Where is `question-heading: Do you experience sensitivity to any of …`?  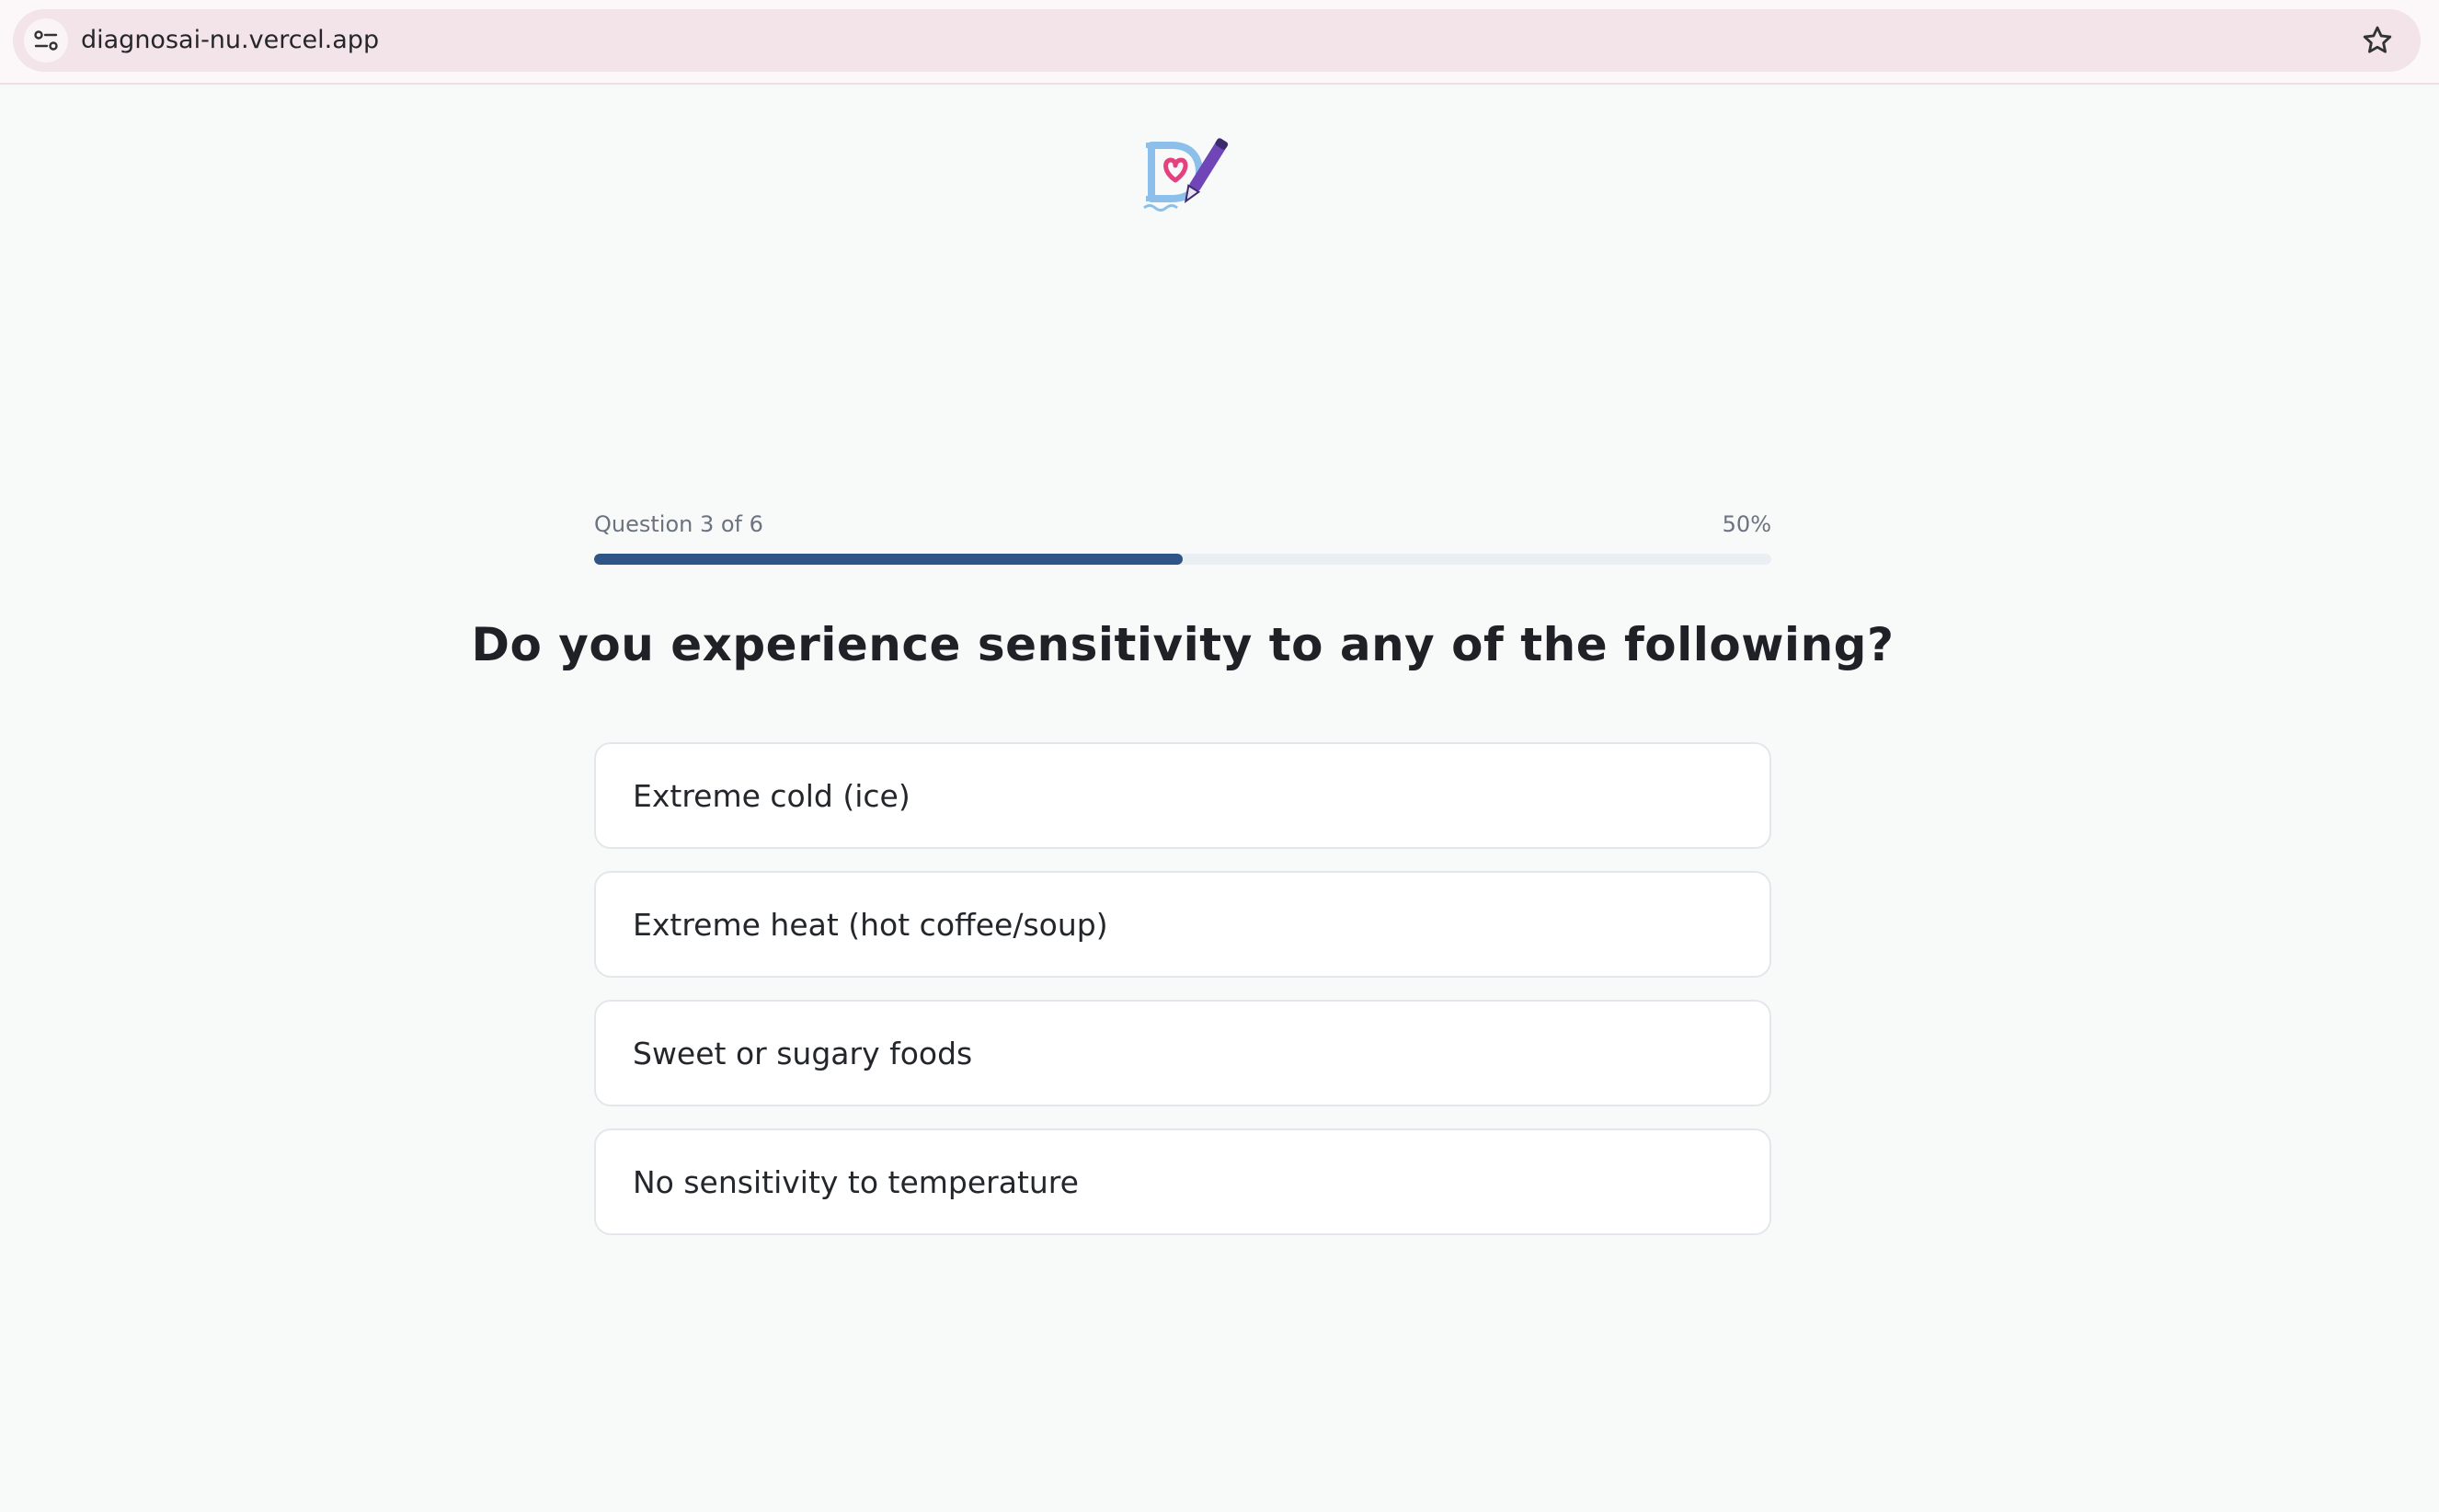
question-heading: Do you experience sensitivity to any of … is located at coordinates (1183, 644).